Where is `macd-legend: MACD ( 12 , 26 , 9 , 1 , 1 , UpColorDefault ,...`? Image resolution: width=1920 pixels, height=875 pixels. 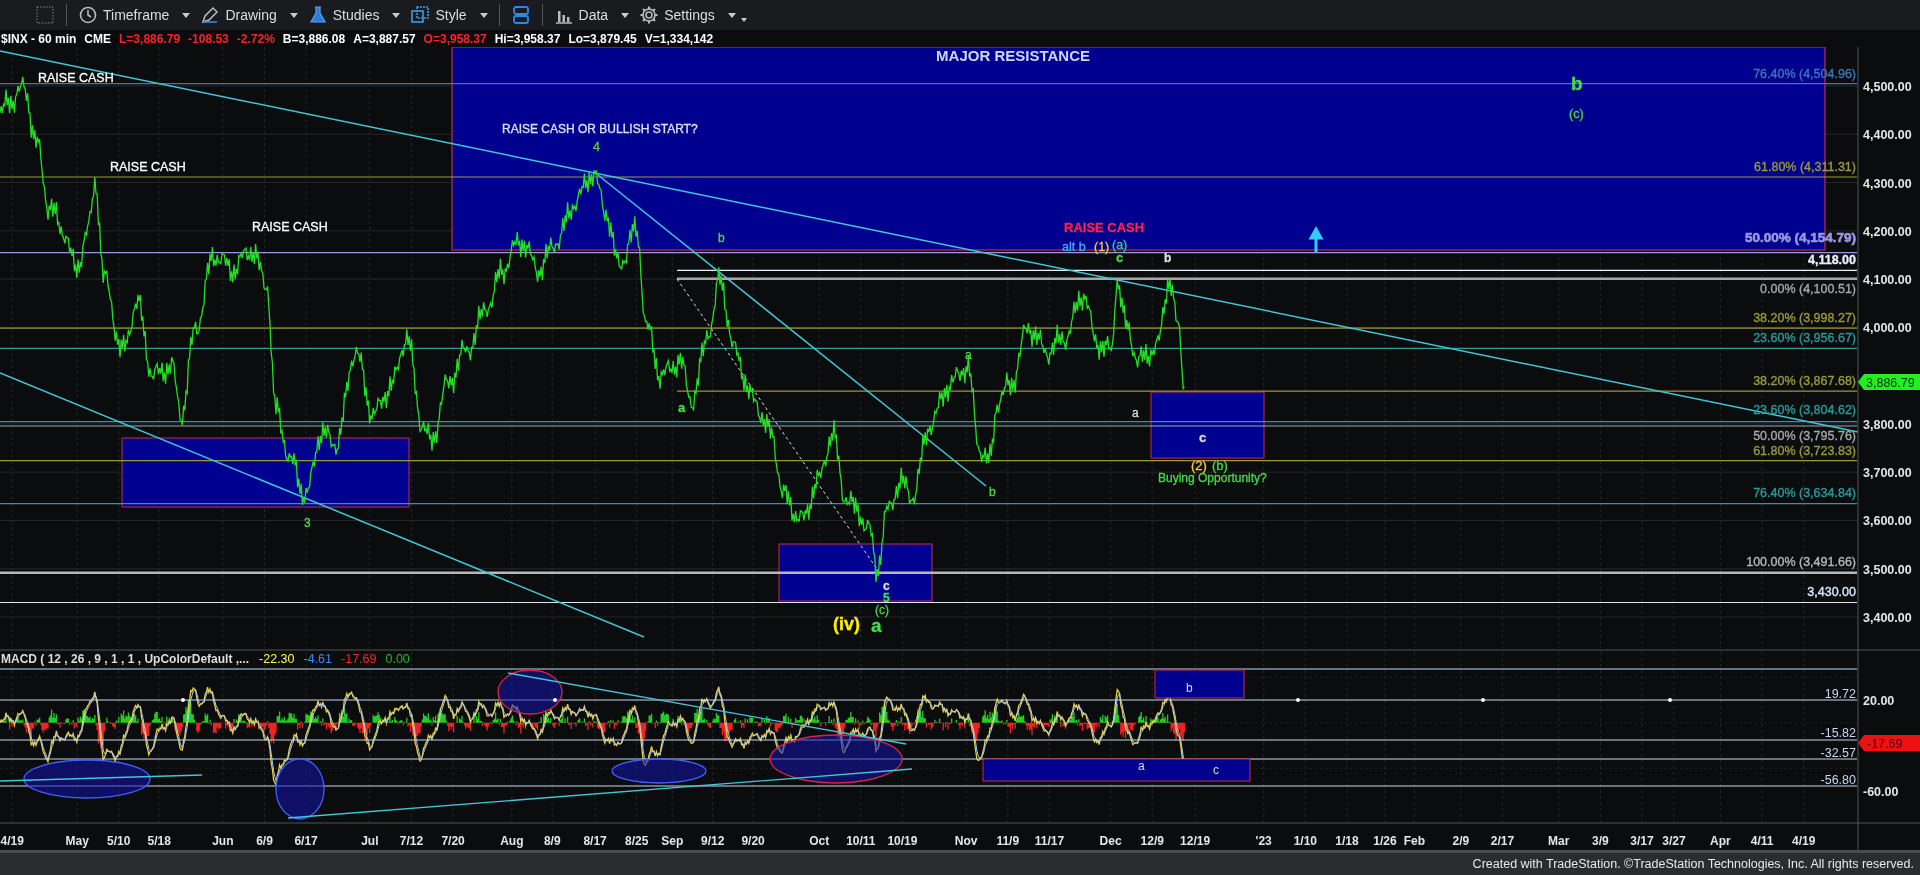 macd-legend: MACD ( 12 , 26 , 9 , 1 , 1 , UpColorDefault ,... is located at coordinates (125, 659).